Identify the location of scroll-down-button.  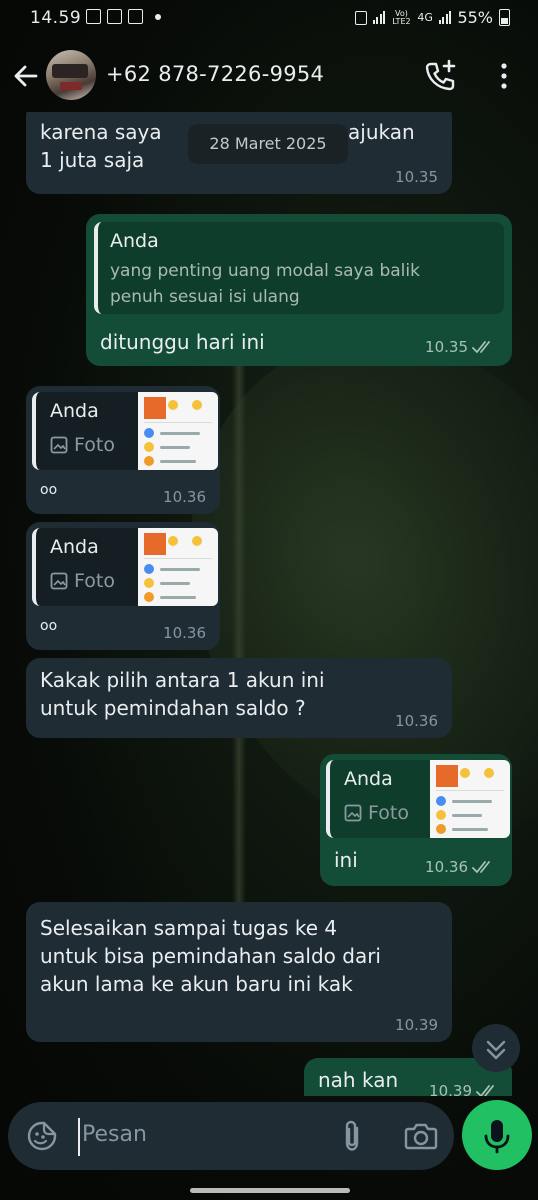
(496, 1048).